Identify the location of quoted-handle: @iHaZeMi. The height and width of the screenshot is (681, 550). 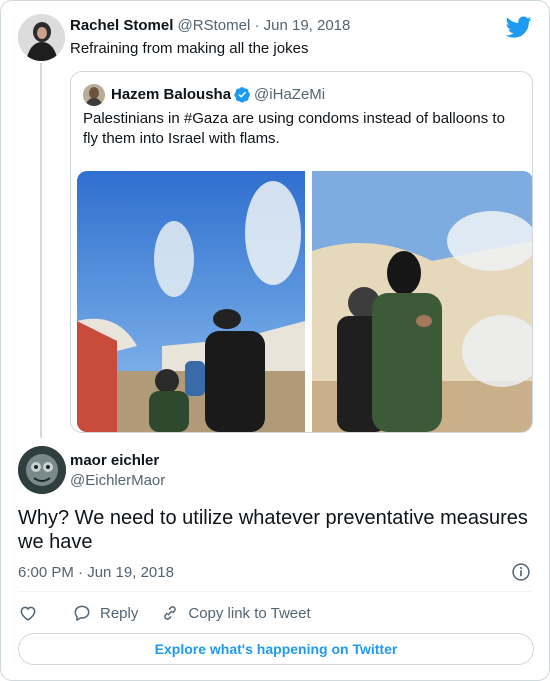
(290, 94).